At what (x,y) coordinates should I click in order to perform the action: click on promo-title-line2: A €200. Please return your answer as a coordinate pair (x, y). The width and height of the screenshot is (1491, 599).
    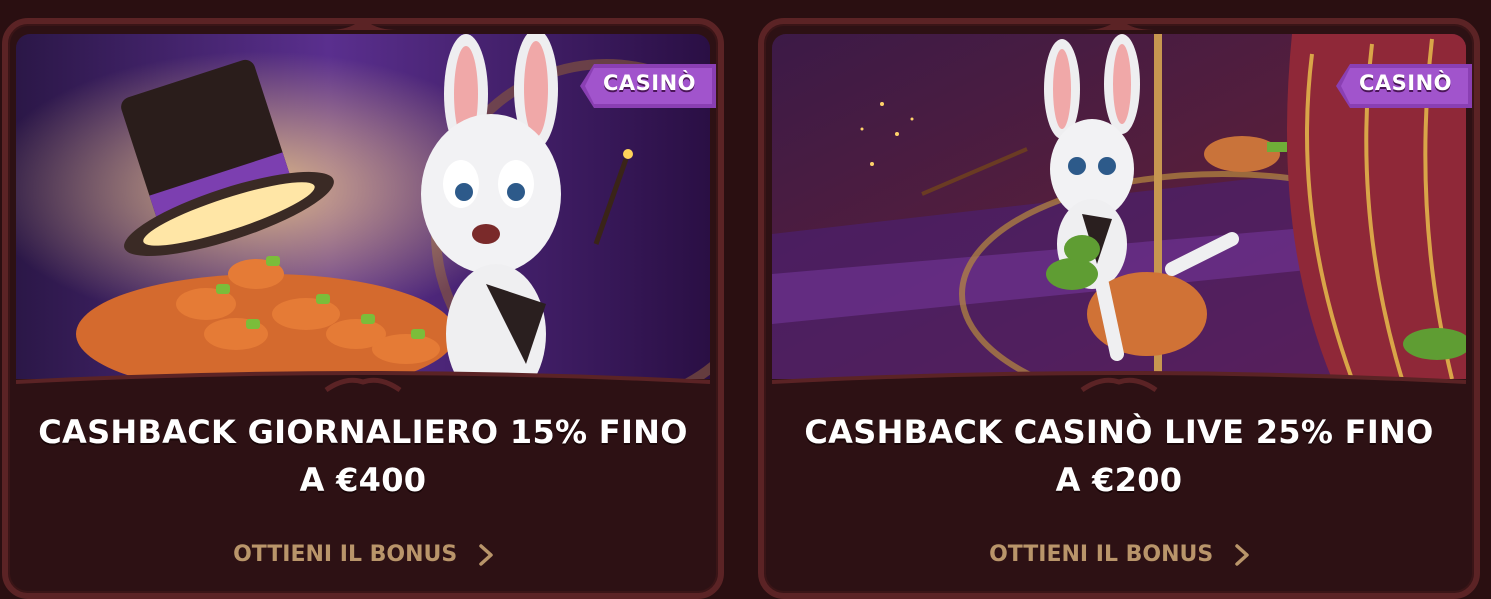
    Looking at the image, I should click on (1119, 480).